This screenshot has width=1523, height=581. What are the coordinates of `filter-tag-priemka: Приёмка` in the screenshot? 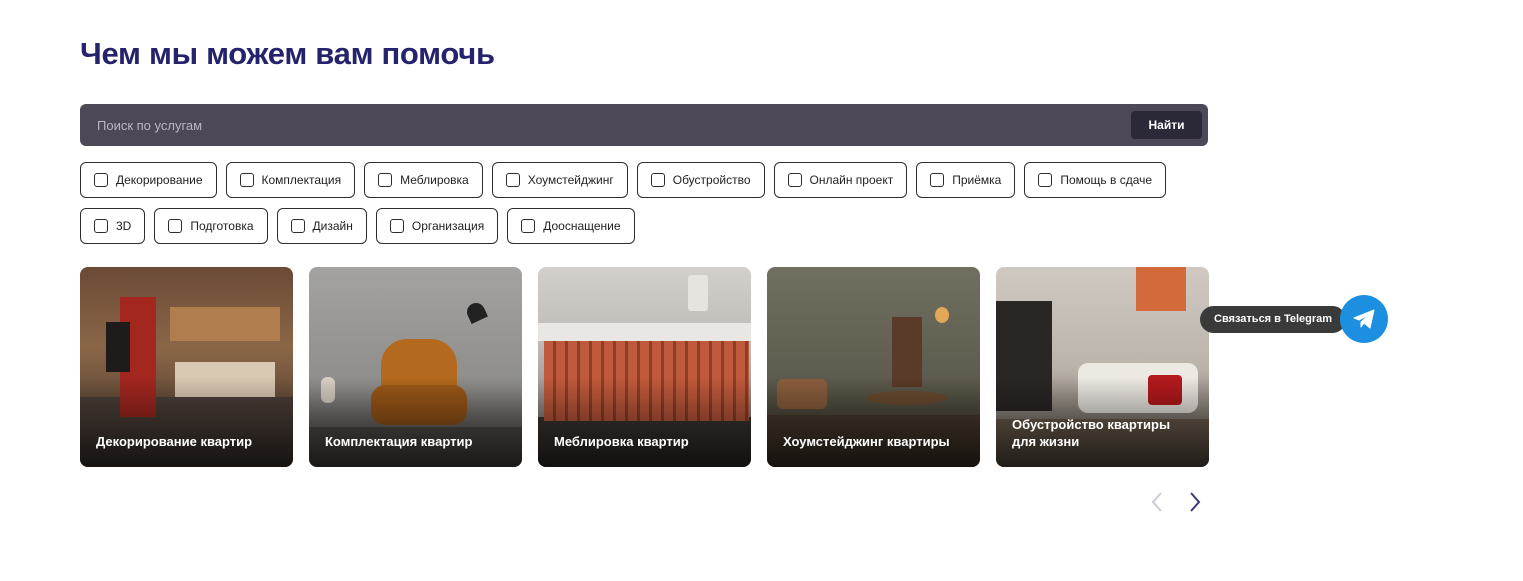 It's located at (966, 180).